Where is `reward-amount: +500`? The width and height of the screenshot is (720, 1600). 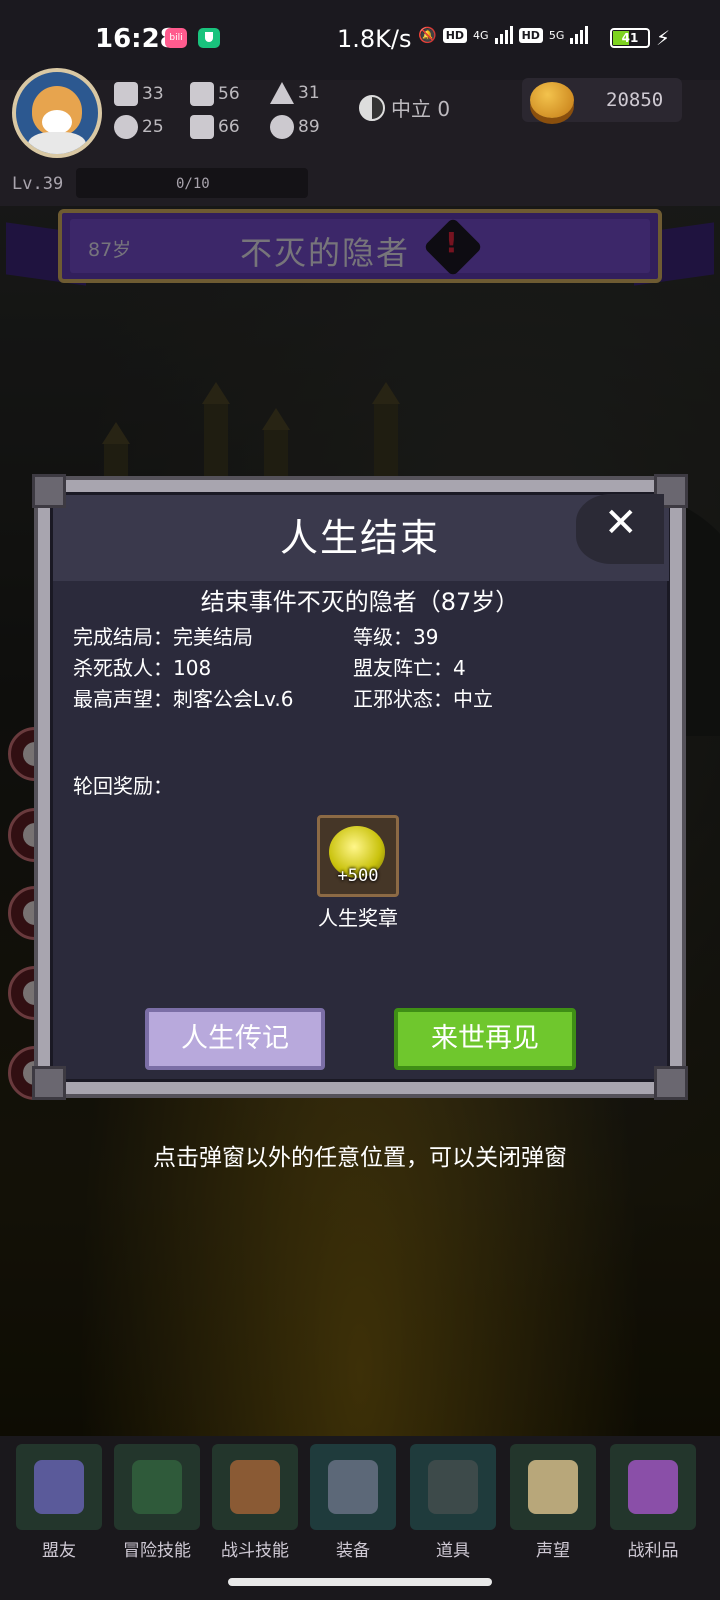
reward-amount: +500 is located at coordinates (358, 876).